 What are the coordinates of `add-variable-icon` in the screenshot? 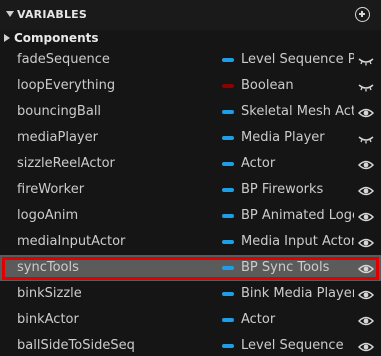 It's located at (362, 14).